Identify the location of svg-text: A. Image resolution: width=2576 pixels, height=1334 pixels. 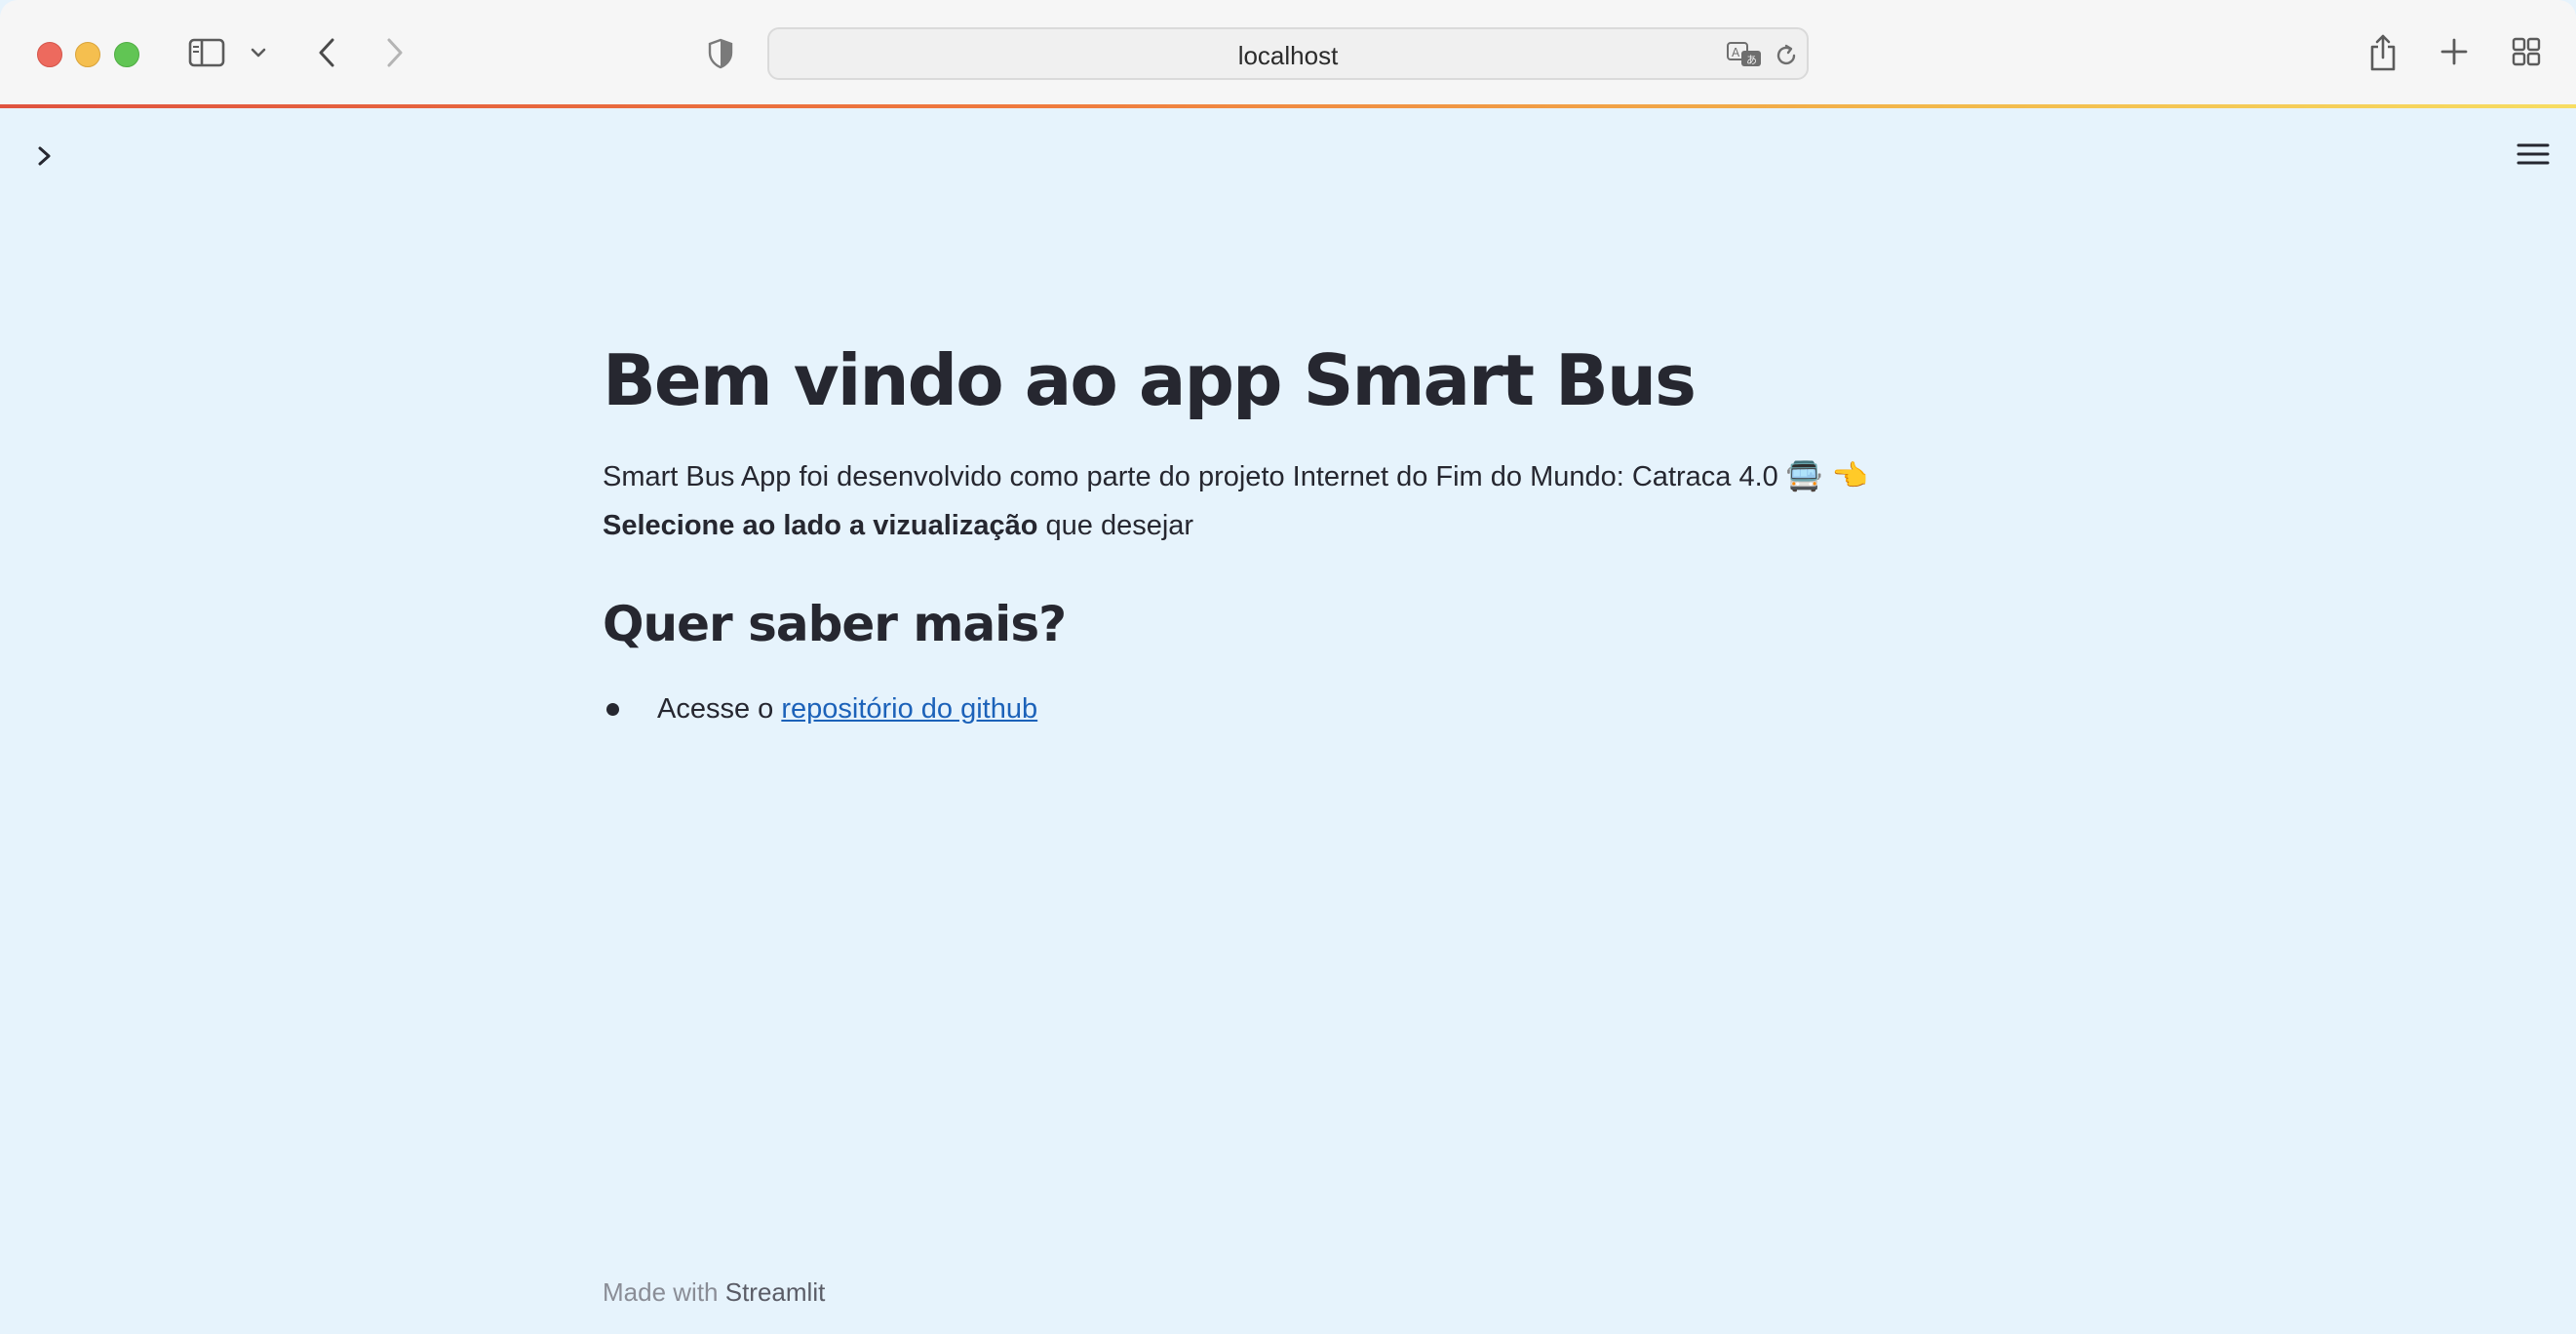
(1736, 52).